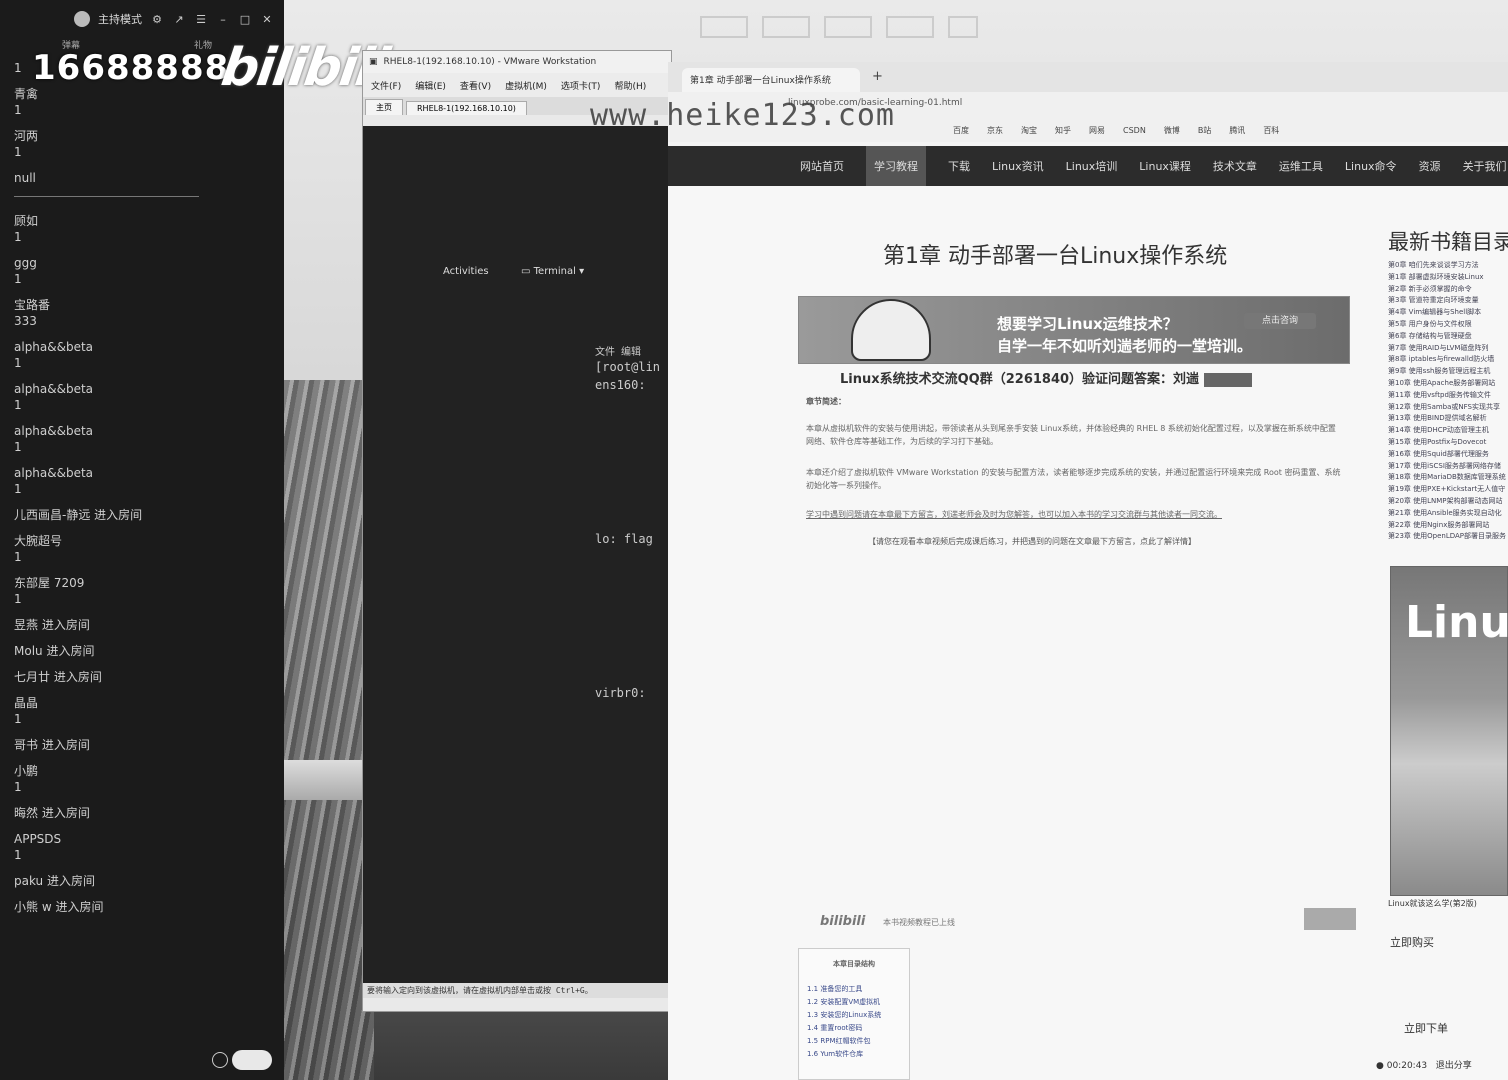  Describe the element at coordinates (1205, 130) in the screenshot. I see `bookmark-item: B站` at that location.